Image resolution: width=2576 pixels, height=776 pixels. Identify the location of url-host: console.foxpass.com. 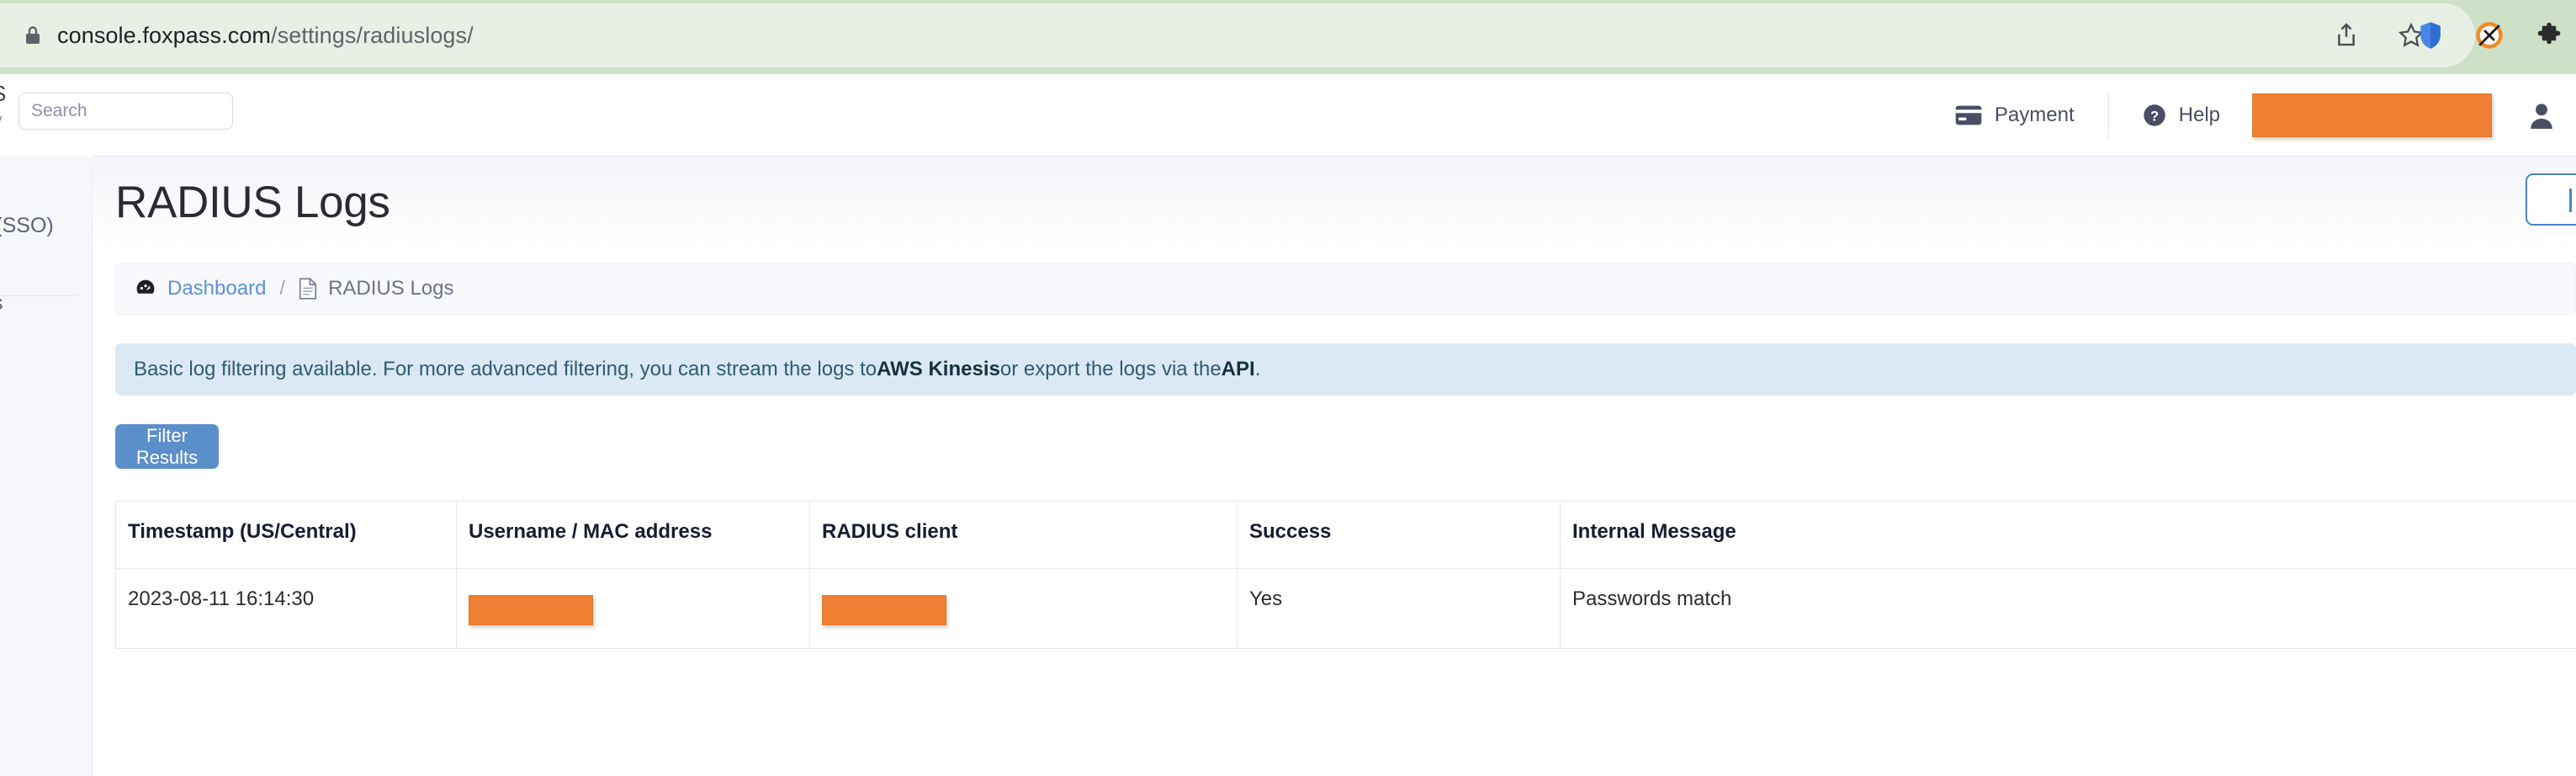
(164, 35).